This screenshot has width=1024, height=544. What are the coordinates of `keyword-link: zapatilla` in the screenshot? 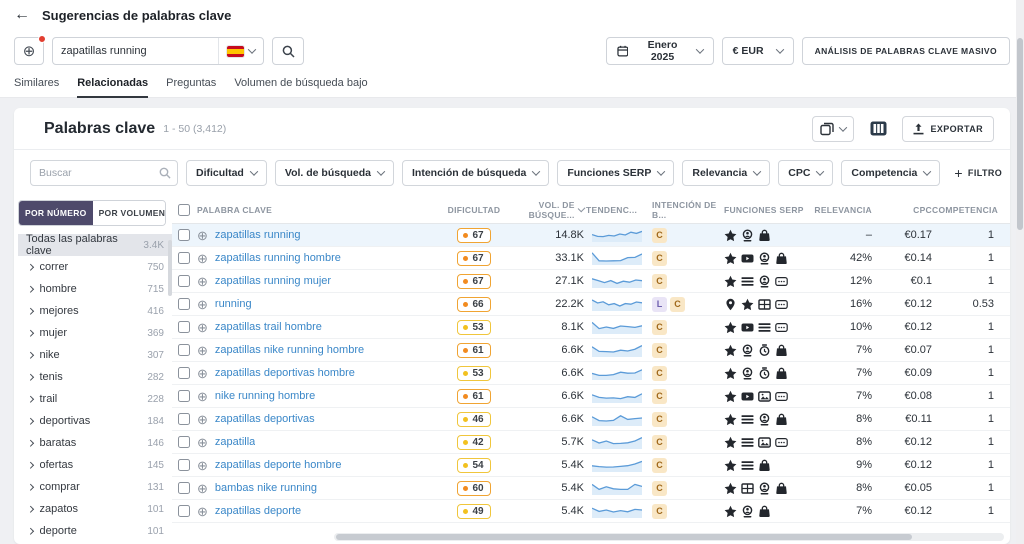 It's located at (235, 442).